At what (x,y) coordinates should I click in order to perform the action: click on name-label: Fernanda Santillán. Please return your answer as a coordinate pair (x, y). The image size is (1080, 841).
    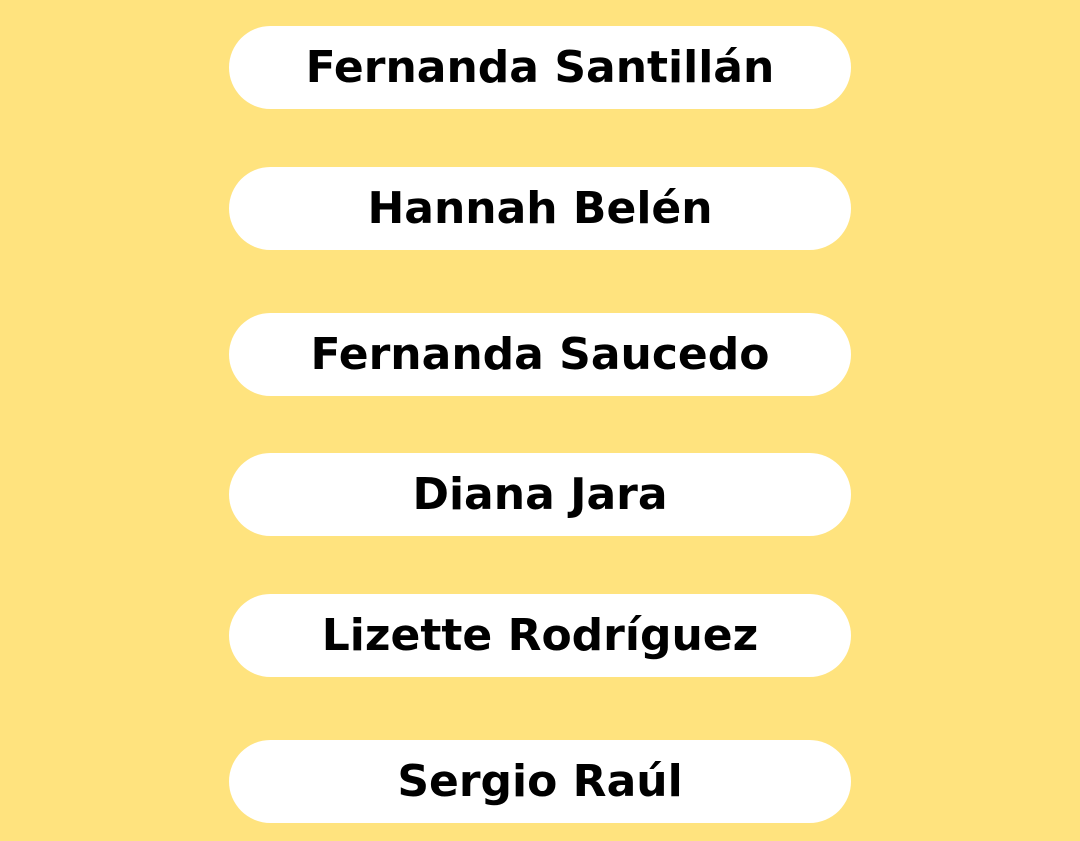
    Looking at the image, I should click on (540, 67).